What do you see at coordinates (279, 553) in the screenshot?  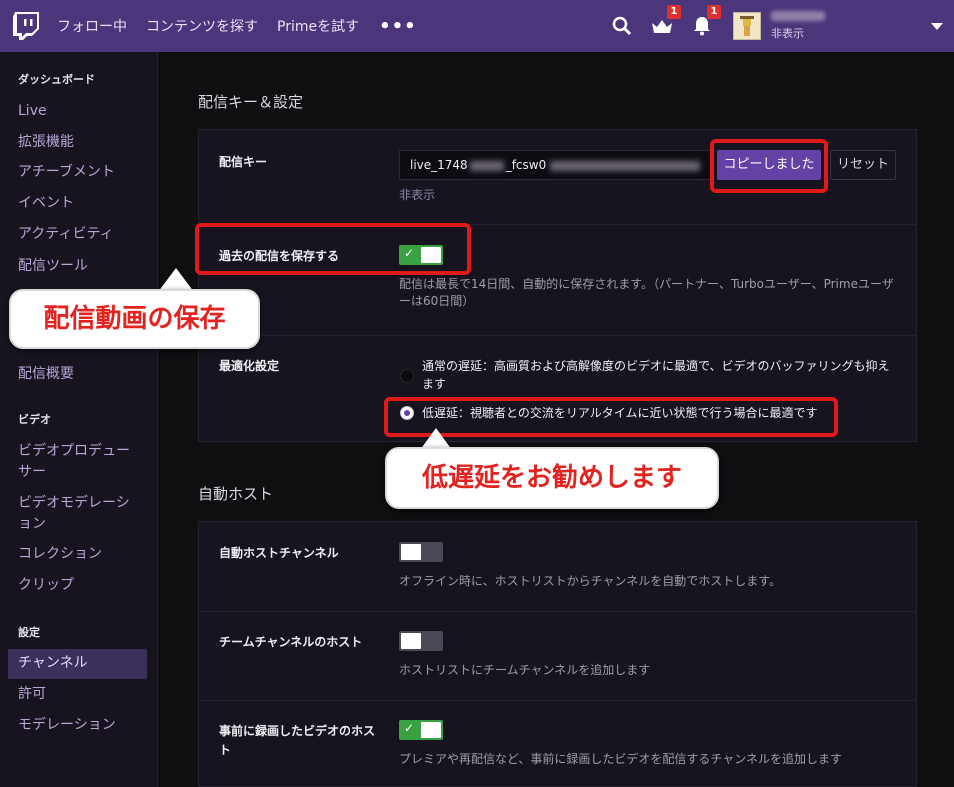 I see `auto-host-channels-label: 自動ホストチャンネル` at bounding box center [279, 553].